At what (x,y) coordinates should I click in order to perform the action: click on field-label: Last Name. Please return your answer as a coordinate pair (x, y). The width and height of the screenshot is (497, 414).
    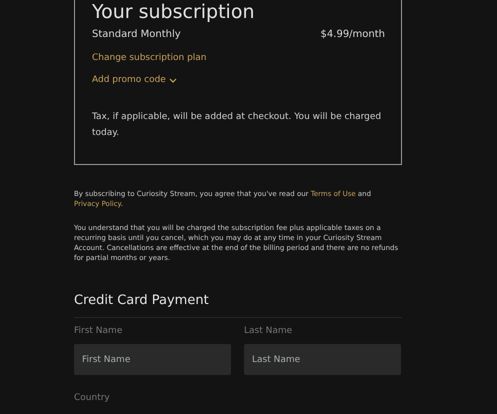
    Looking at the image, I should click on (269, 331).